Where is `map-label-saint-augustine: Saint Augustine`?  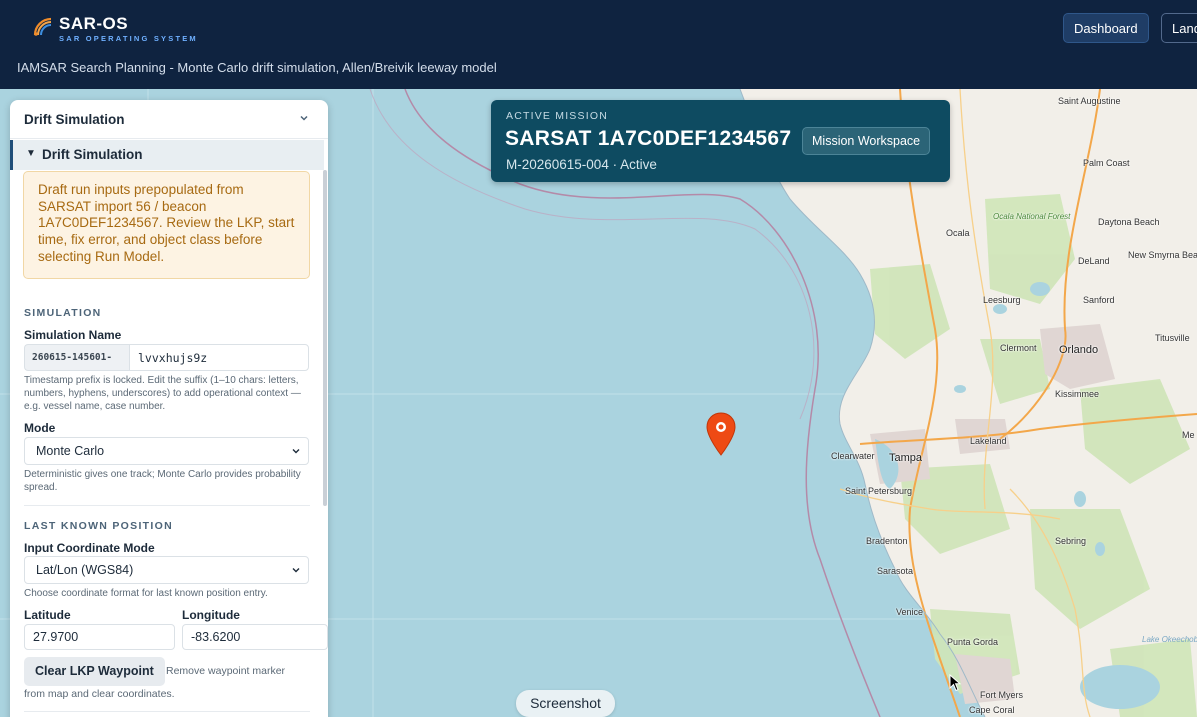
map-label-saint-augustine: Saint Augustine is located at coordinates (1089, 101).